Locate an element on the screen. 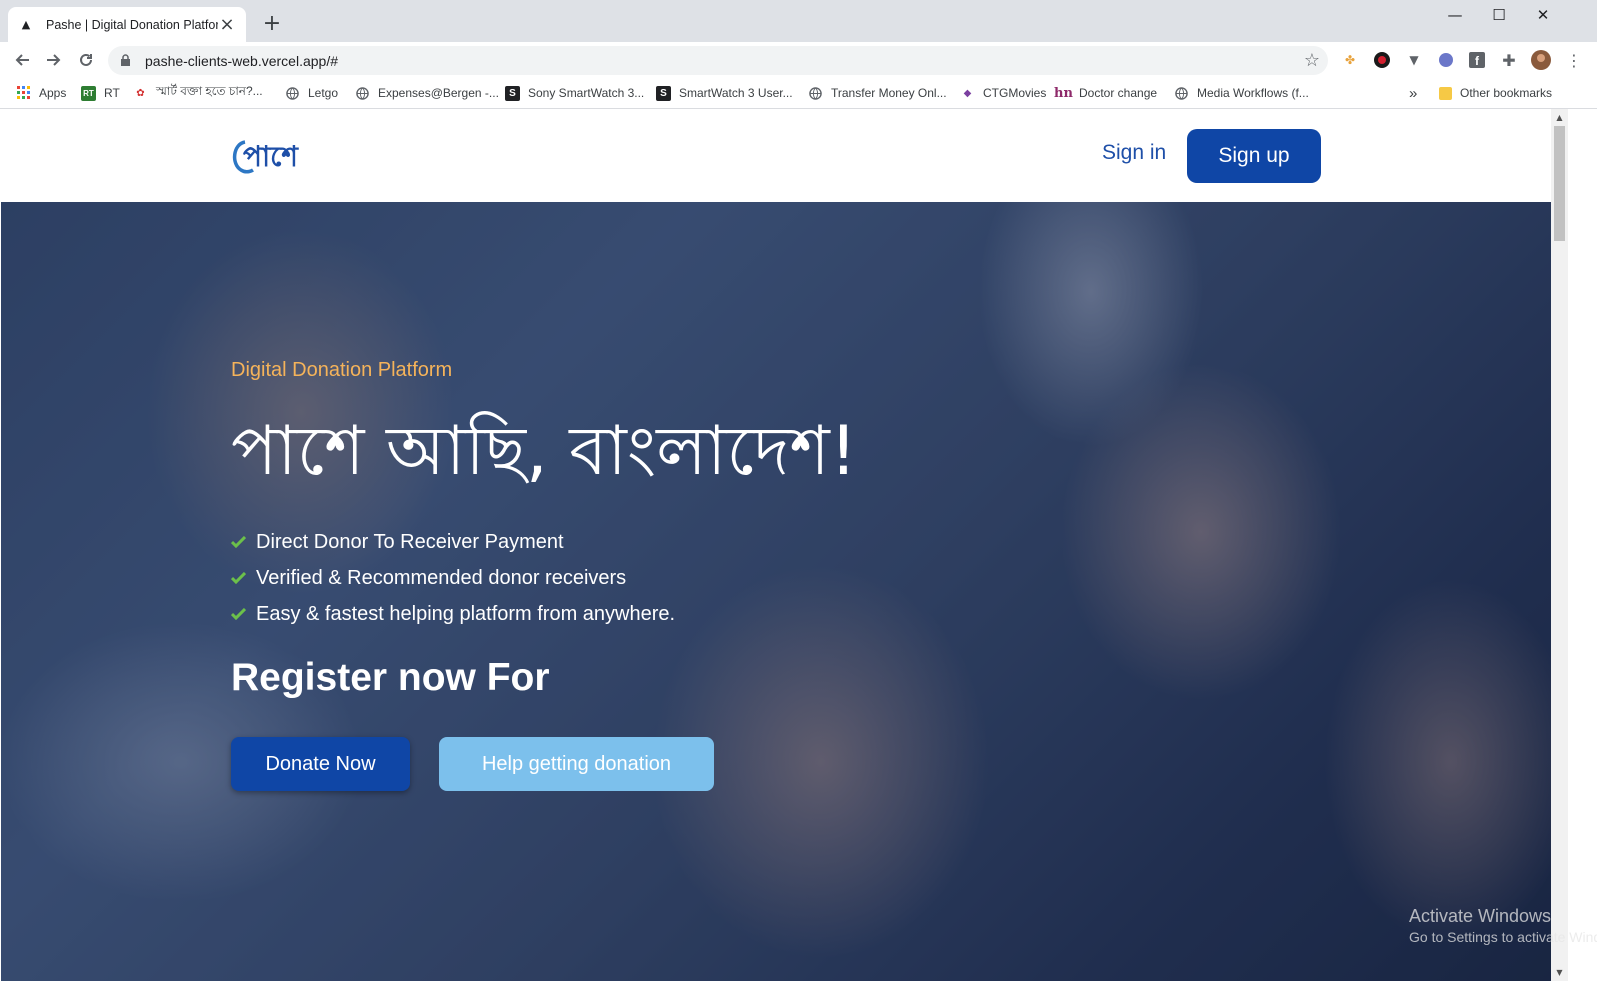 The height and width of the screenshot is (996, 1597). reload-icon is located at coordinates (86, 59).